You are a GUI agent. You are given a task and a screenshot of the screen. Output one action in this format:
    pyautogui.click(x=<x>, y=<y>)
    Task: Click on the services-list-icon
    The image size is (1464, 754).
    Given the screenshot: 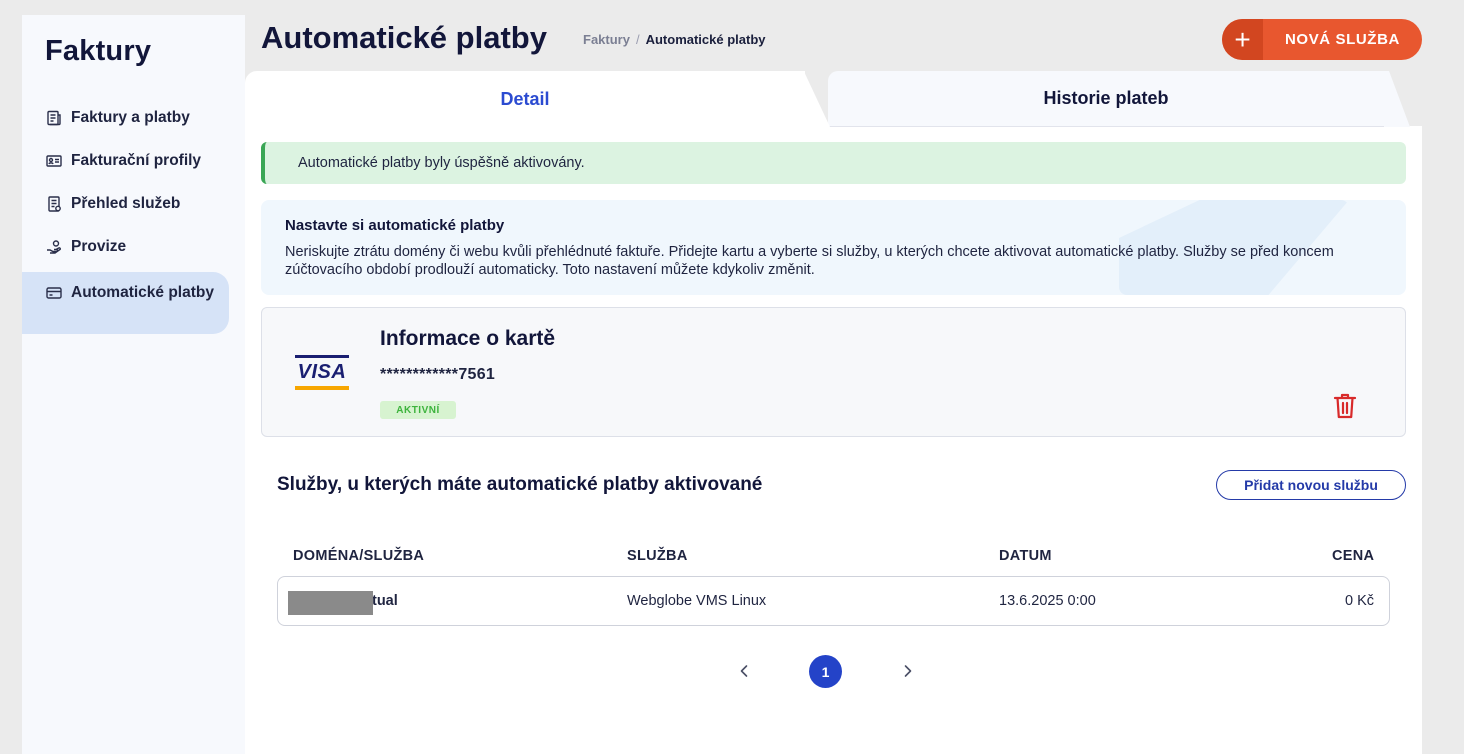 What is the action you would take?
    pyautogui.click(x=54, y=204)
    